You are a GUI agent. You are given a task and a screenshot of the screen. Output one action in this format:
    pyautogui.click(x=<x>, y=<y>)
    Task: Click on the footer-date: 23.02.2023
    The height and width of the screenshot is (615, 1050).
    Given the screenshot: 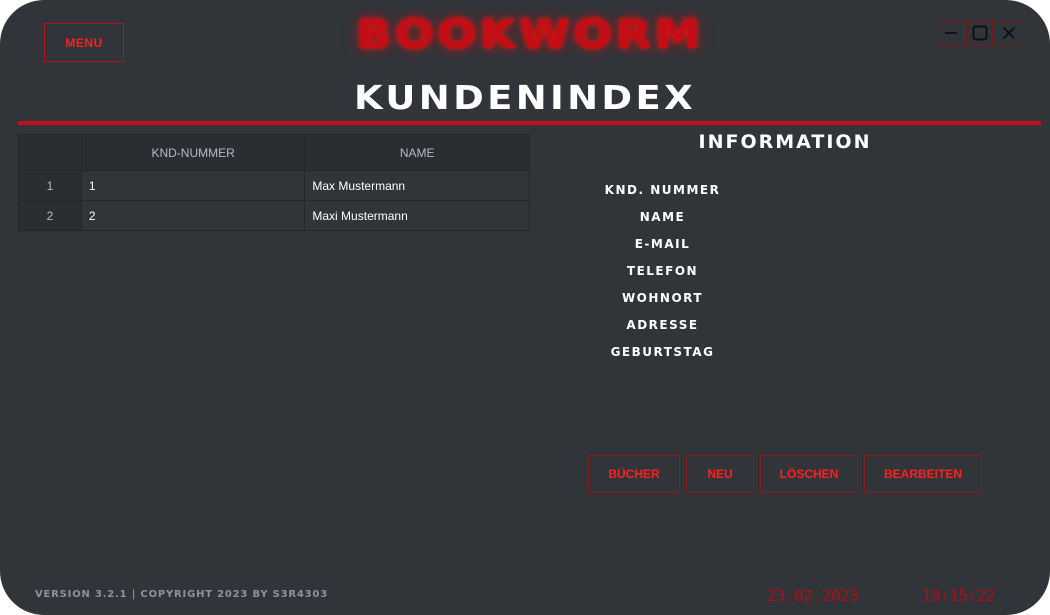 What is the action you would take?
    pyautogui.click(x=813, y=595)
    